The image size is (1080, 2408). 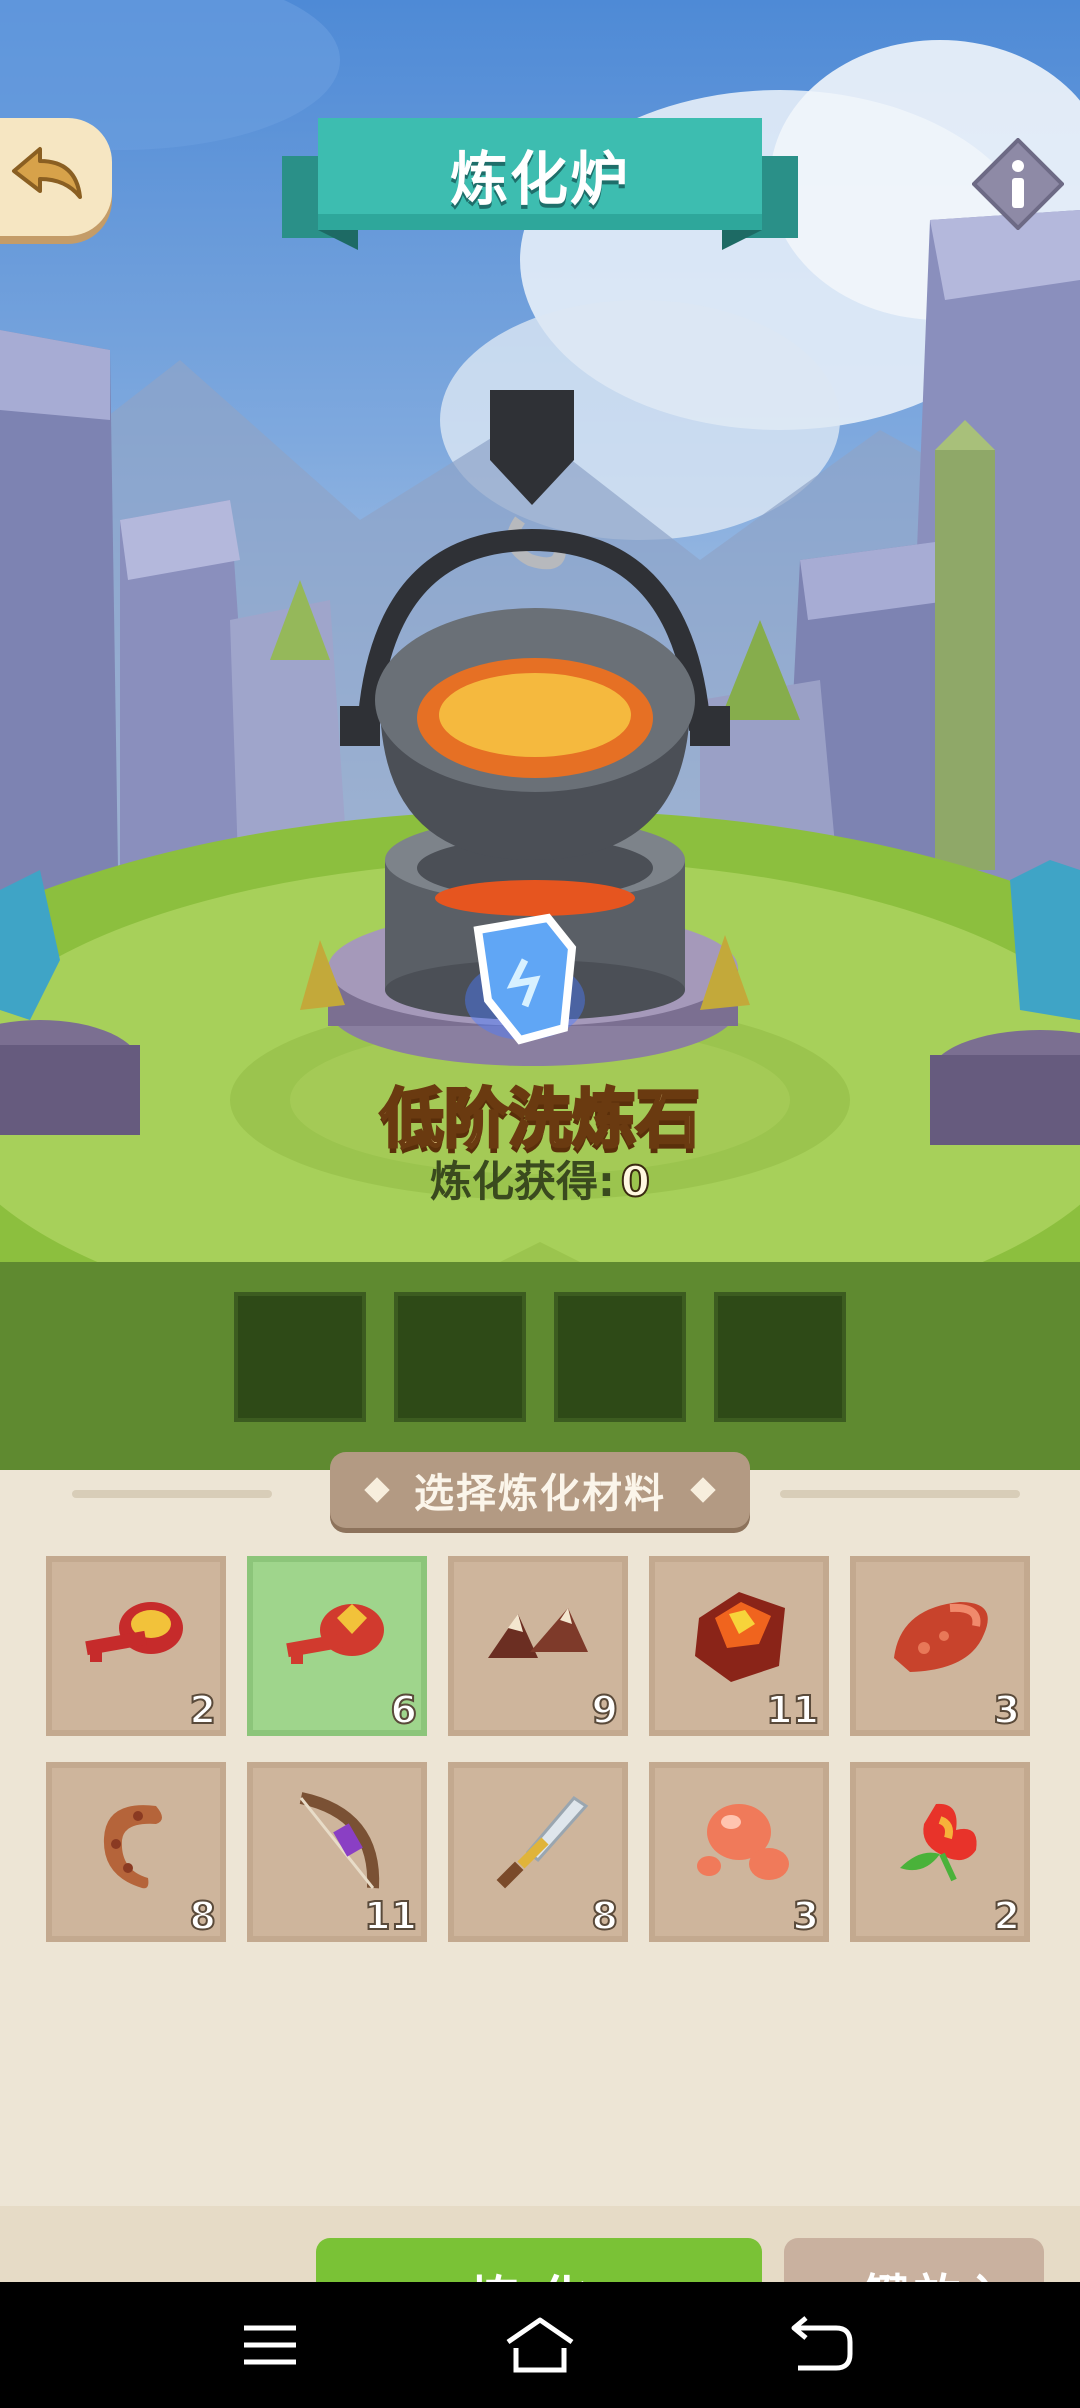 I want to click on undo-arrow-icon, so click(x=47, y=173).